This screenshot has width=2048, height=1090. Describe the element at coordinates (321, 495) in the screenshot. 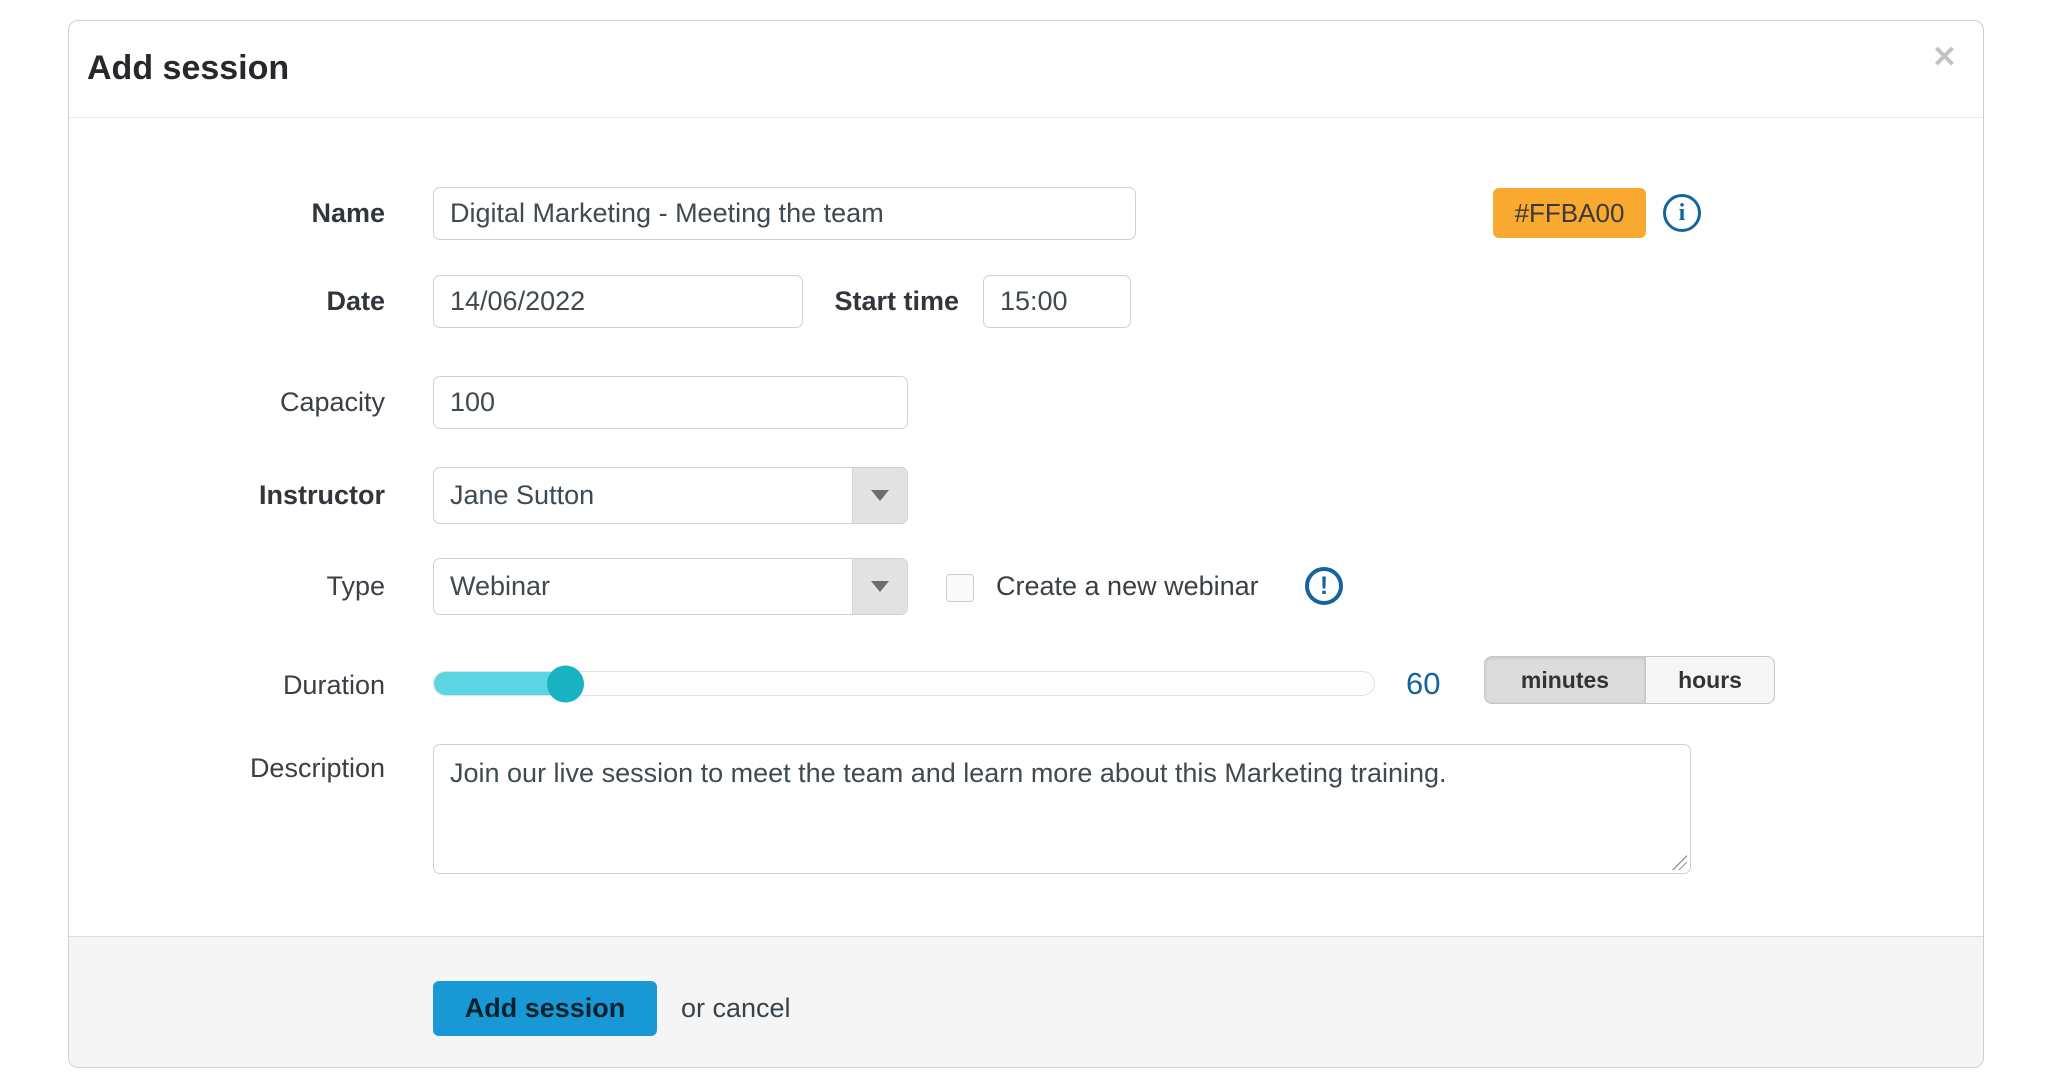

I see `instructor-label: Instructor` at that location.